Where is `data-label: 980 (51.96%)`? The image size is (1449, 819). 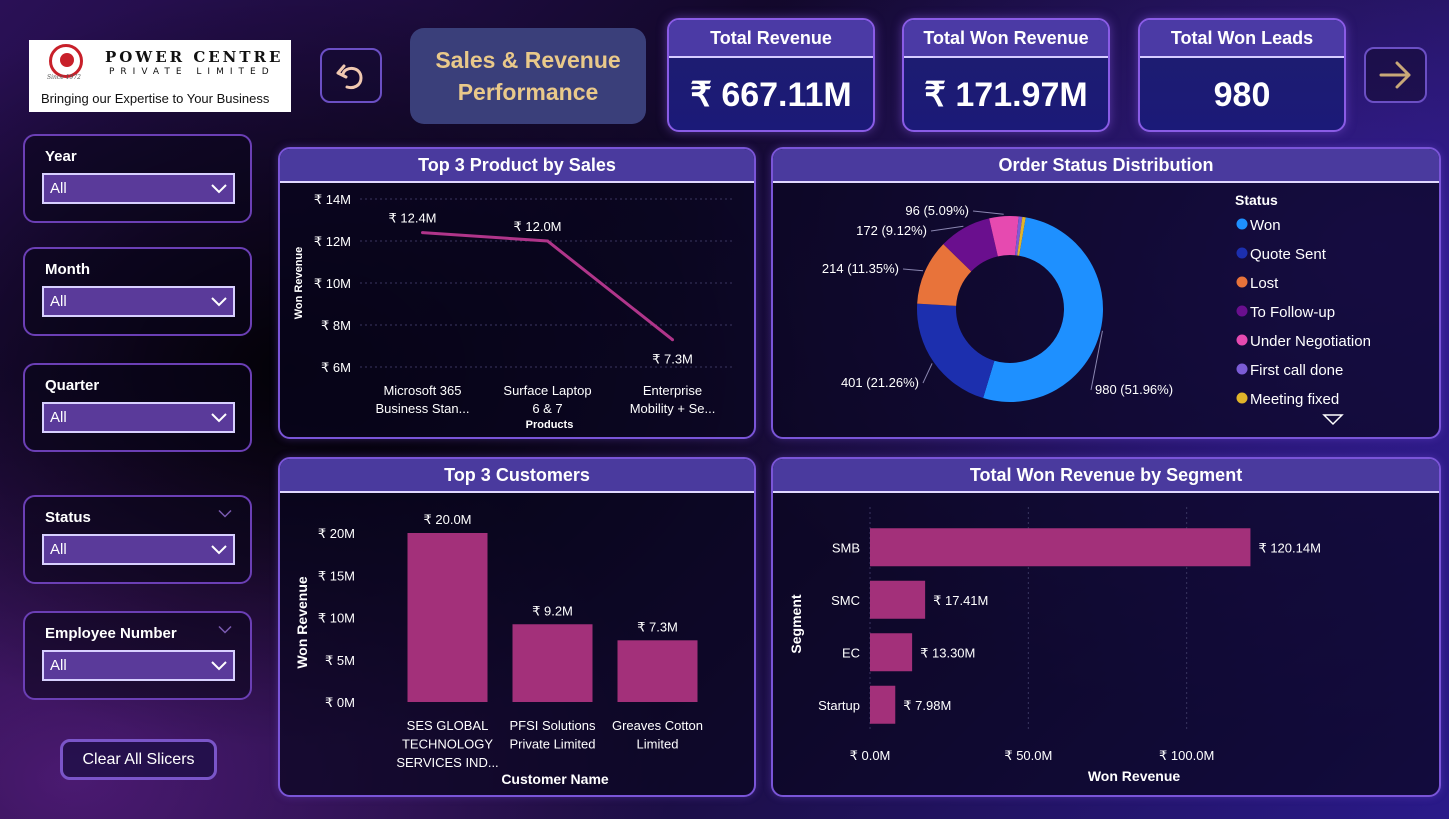 data-label: 980 (51.96%) is located at coordinates (1134, 389).